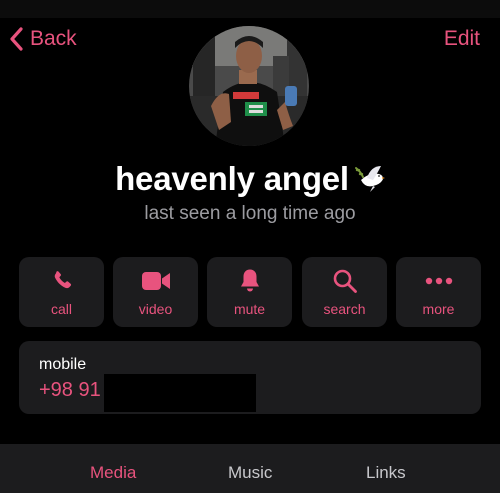 Image resolution: width=500 pixels, height=493 pixels. Describe the element at coordinates (113, 473) in the screenshot. I see `tab-media: Media` at that location.